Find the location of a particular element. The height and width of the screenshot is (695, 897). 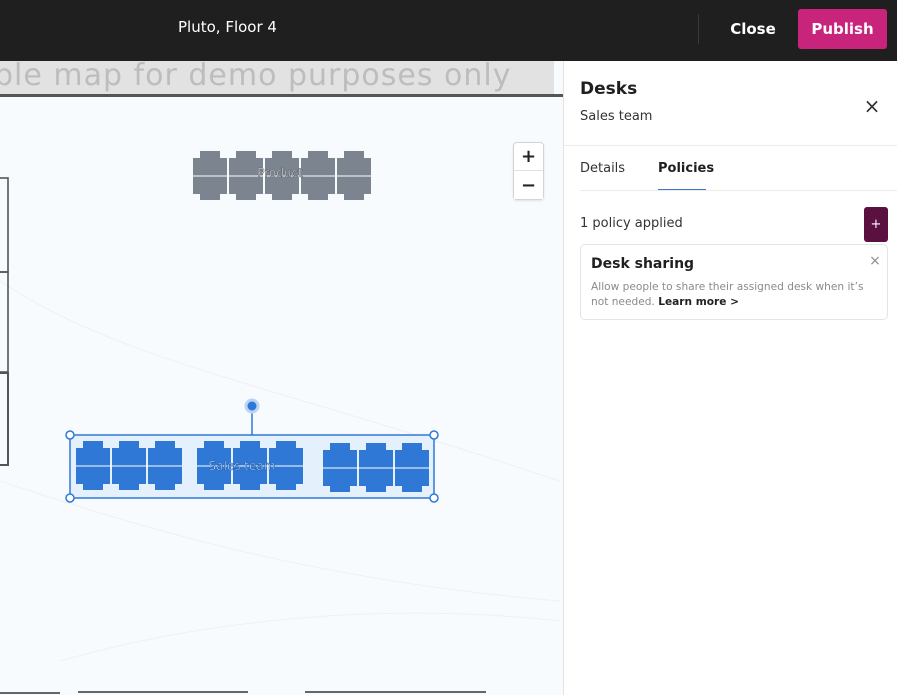

learn-more-link: Learn more > is located at coordinates (698, 302).